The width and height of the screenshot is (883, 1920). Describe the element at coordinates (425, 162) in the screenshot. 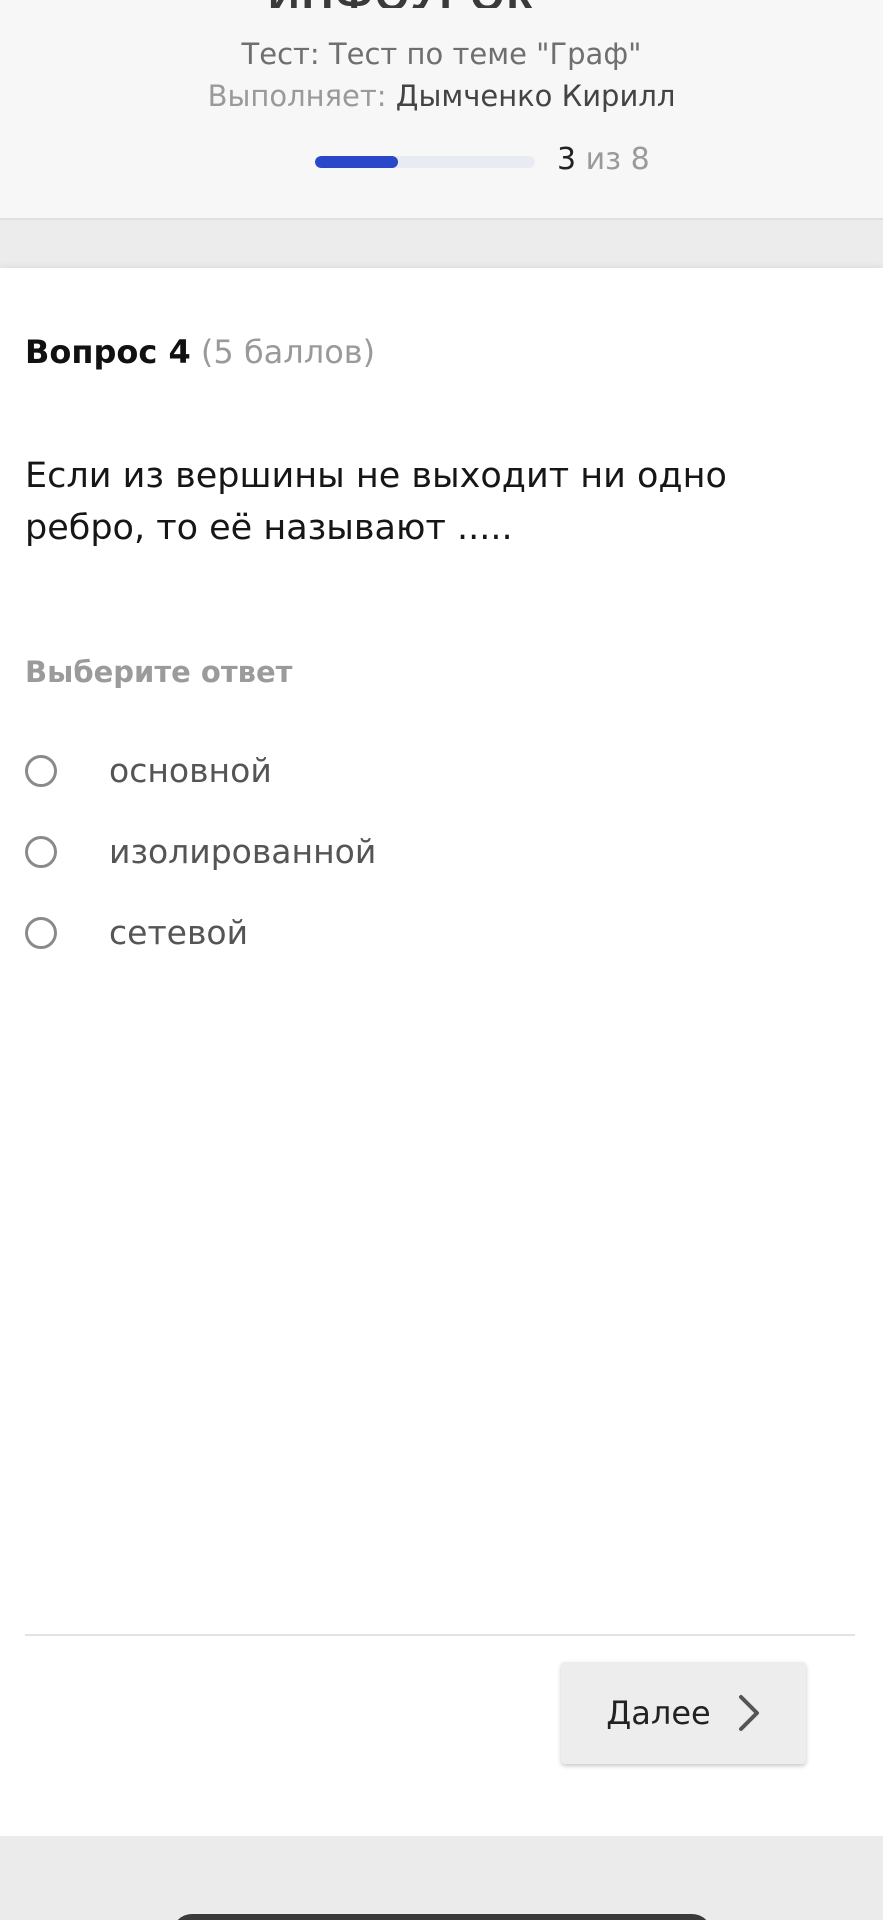

I see `progress-bar` at that location.